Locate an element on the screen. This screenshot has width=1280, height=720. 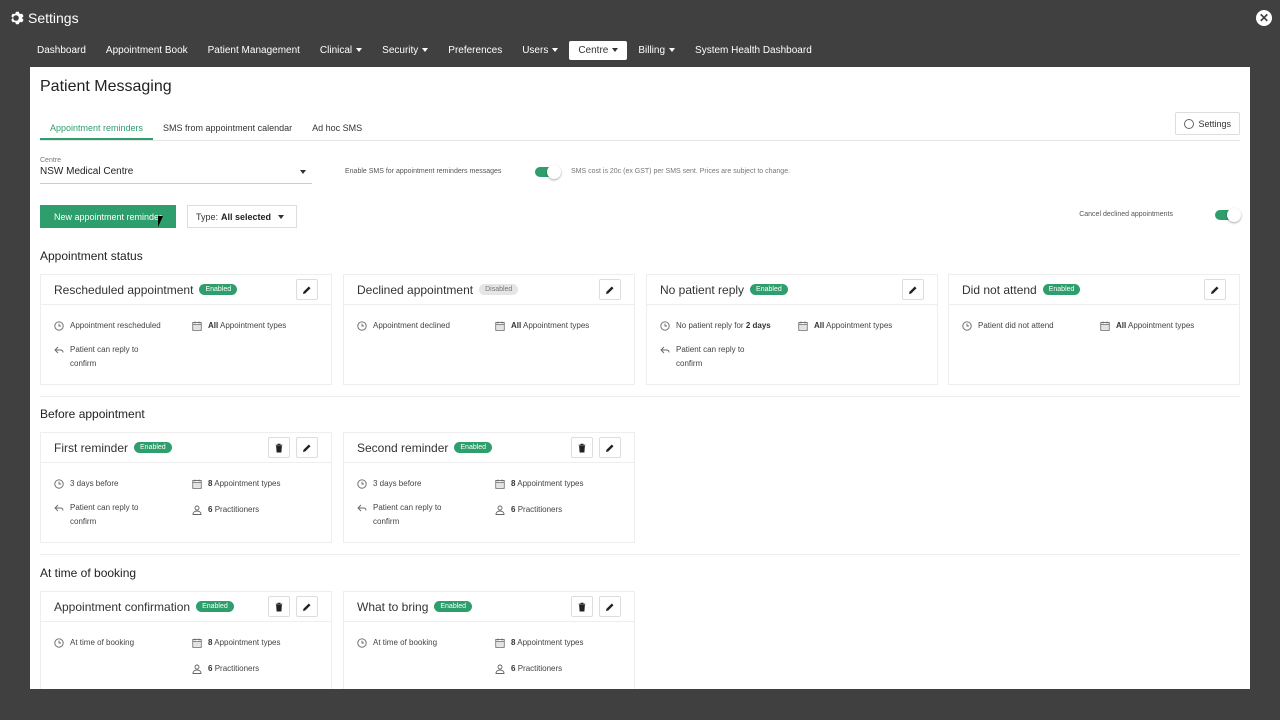
detail-value: 8 is located at coordinates (210, 642).